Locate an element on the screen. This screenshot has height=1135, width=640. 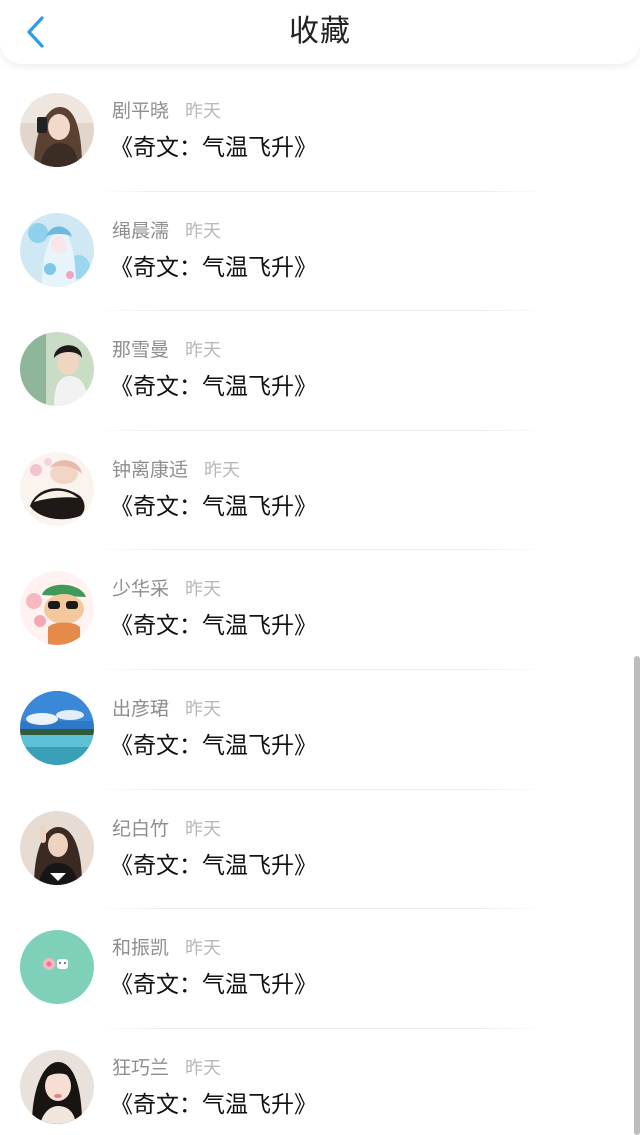
item-meta: 和振凯 昨天 is located at coordinates (166, 948).